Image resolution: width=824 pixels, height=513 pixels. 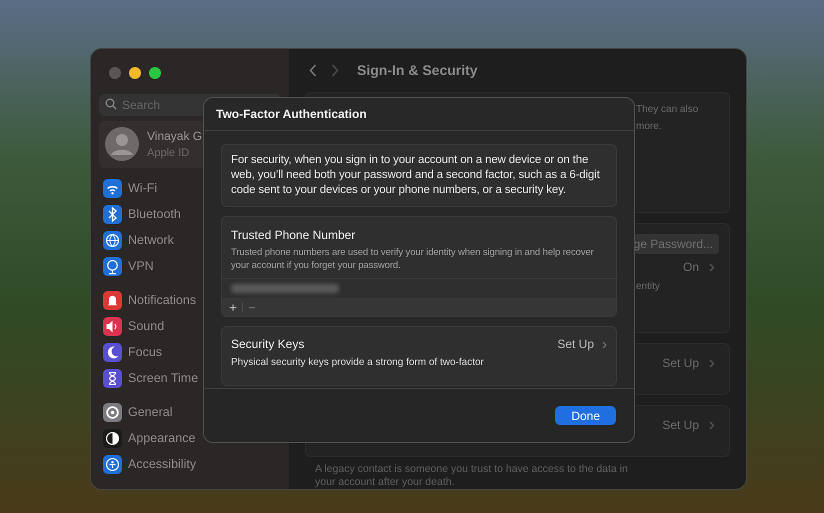 What do you see at coordinates (192, 465) in the screenshot?
I see `sidebar-item: Accessibility` at bounding box center [192, 465].